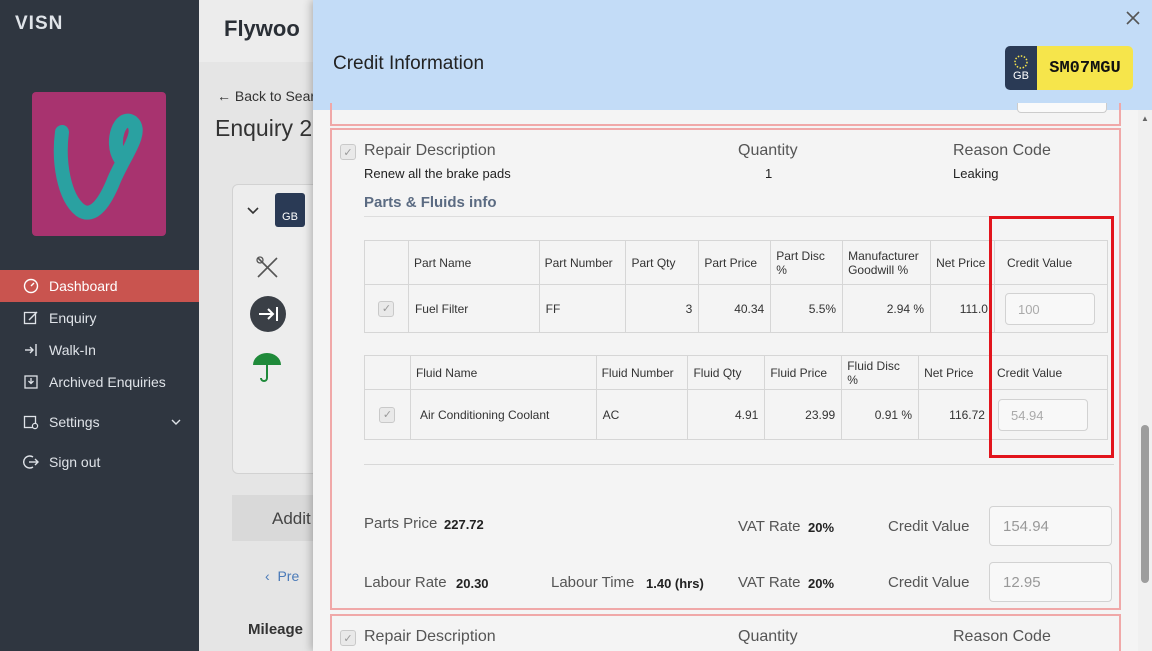  I want to click on umbrella-icon, so click(267, 369).